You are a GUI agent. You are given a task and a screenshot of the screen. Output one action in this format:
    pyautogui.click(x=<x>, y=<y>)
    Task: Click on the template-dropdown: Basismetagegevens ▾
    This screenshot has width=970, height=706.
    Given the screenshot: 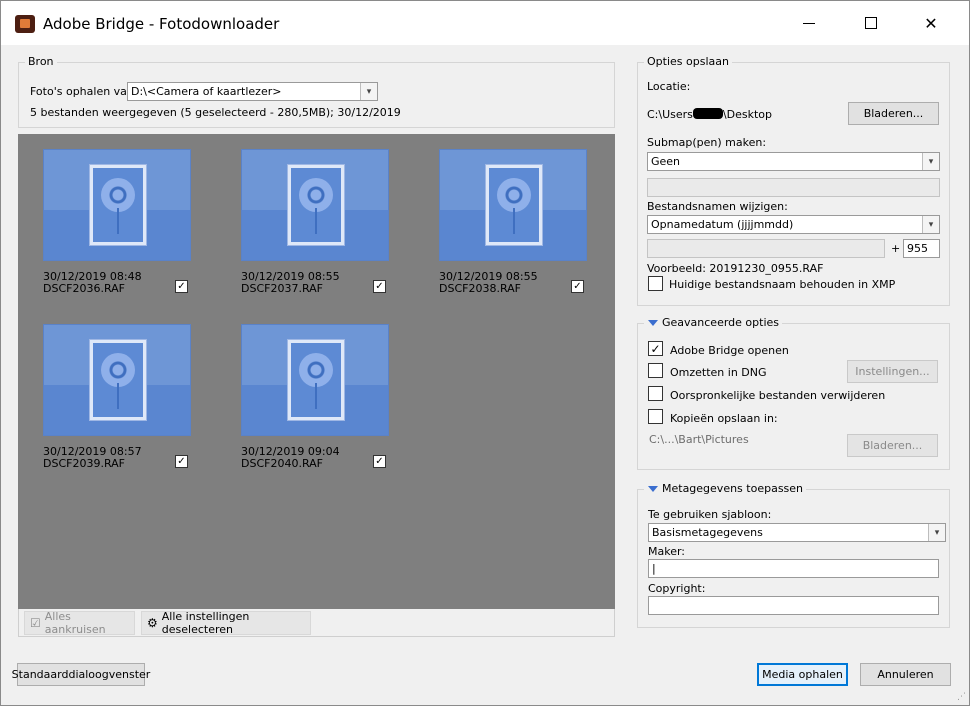 What is the action you would take?
    pyautogui.click(x=797, y=532)
    